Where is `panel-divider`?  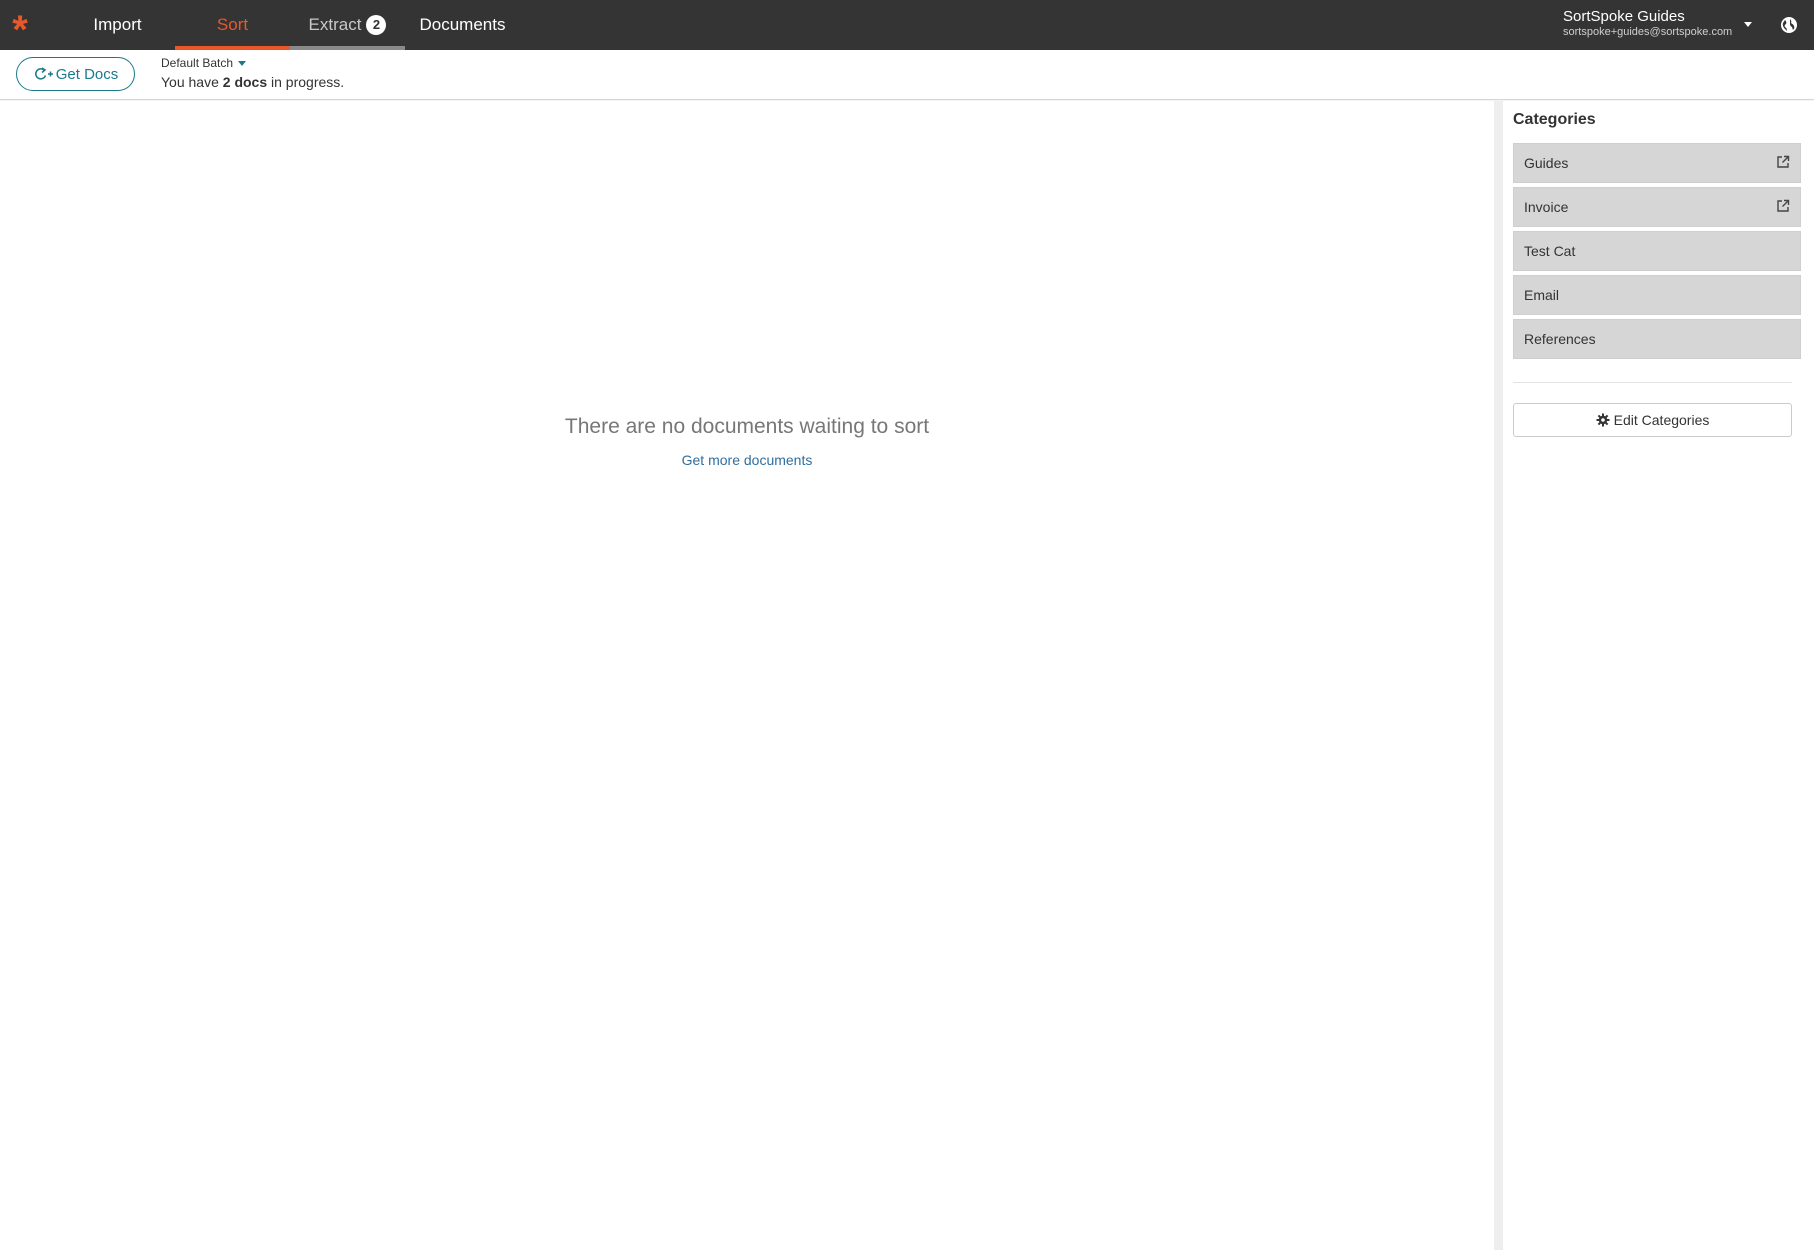
panel-divider is located at coordinates (1498, 675).